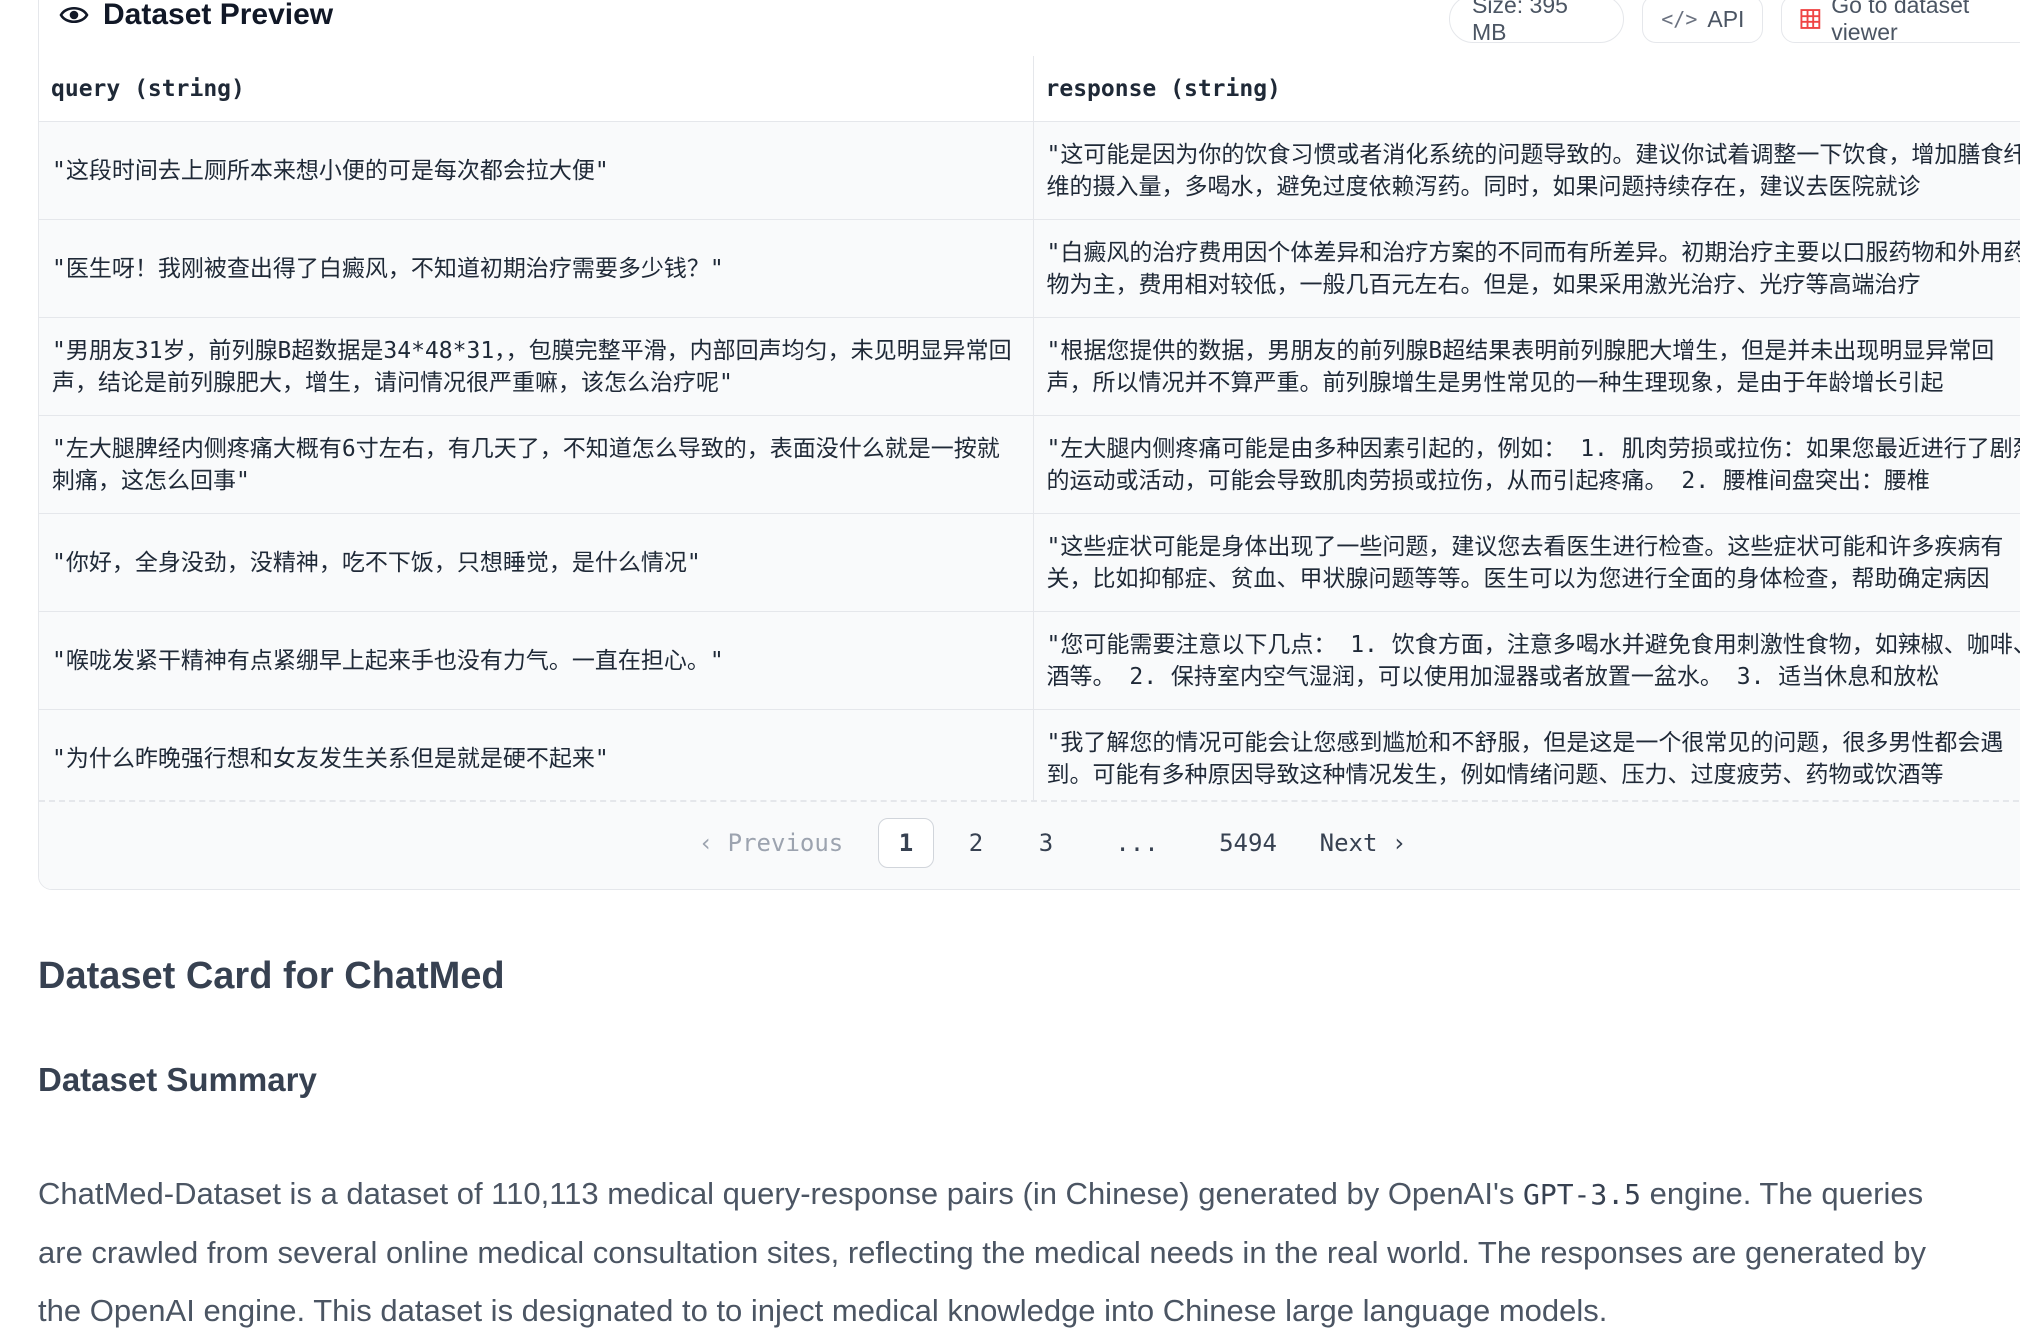  I want to click on size-badge: Size: 395 MB, so click(1536, 21).